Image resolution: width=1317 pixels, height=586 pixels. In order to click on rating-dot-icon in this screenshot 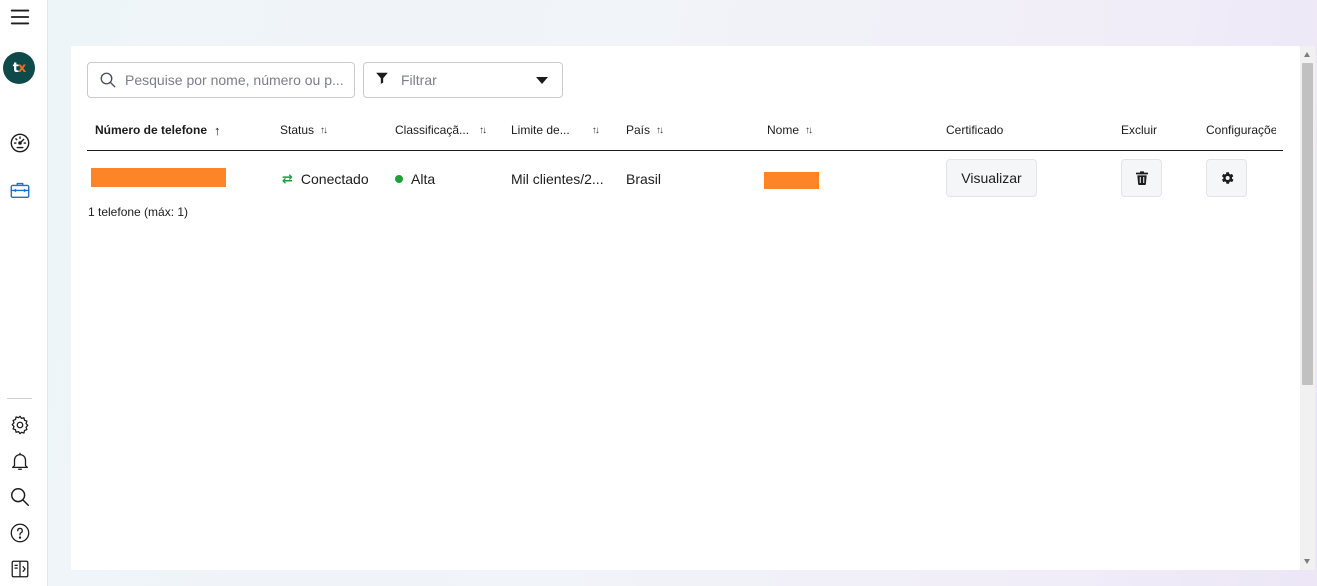, I will do `click(399, 179)`.